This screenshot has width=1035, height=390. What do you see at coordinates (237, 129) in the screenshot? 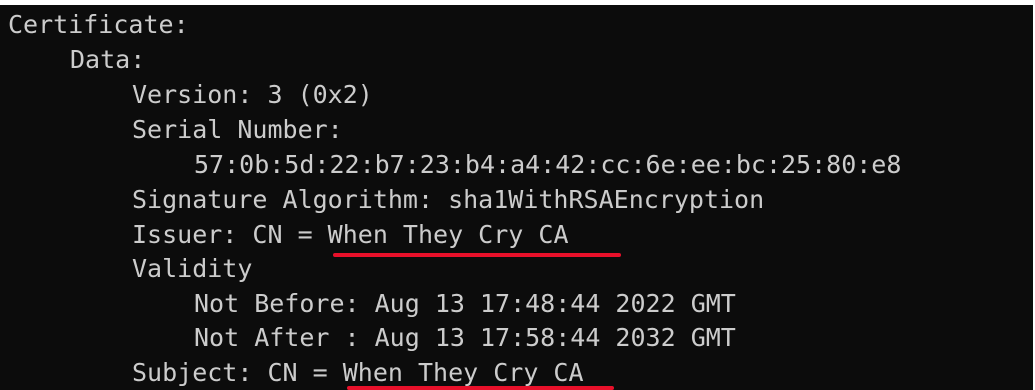
I see `serial-number-label: Serial Number:` at bounding box center [237, 129].